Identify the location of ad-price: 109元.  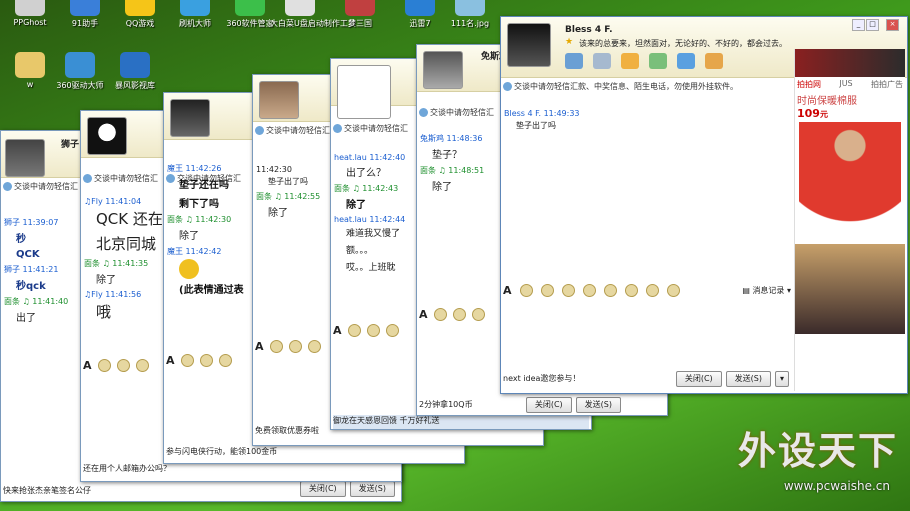
(812, 113).